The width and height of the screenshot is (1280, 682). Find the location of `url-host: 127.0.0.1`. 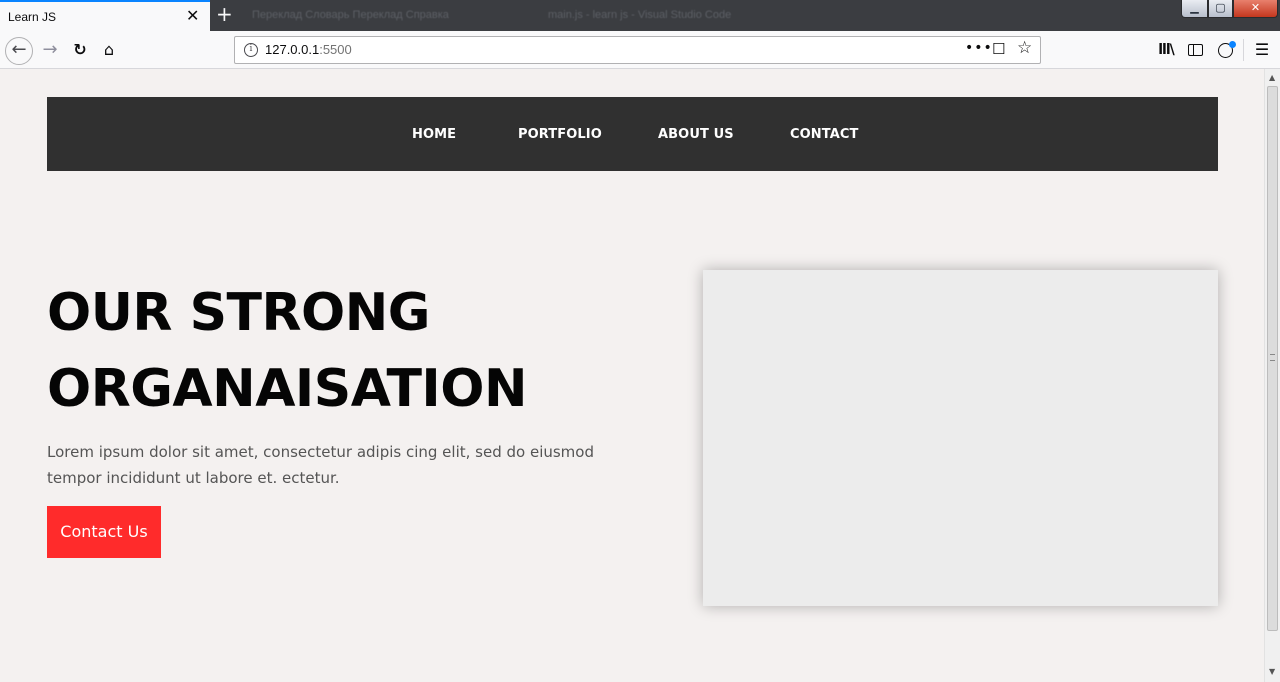

url-host: 127.0.0.1 is located at coordinates (292, 49).